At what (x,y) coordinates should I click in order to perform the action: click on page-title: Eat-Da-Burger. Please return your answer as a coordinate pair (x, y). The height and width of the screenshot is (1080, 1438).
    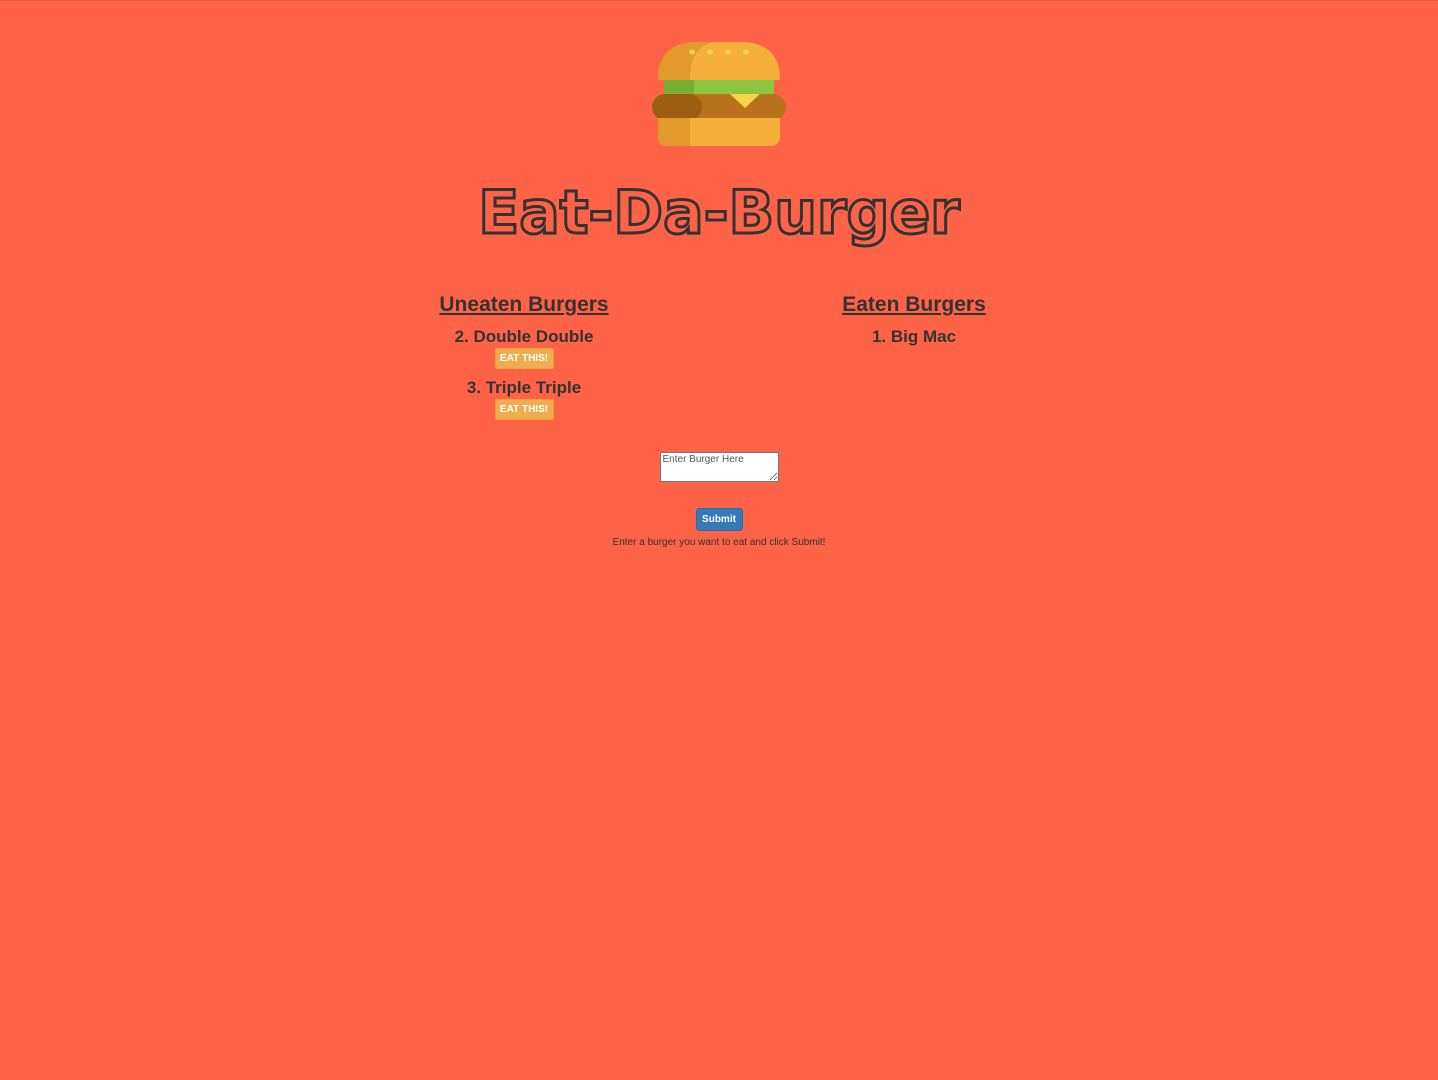
    Looking at the image, I should click on (719, 213).